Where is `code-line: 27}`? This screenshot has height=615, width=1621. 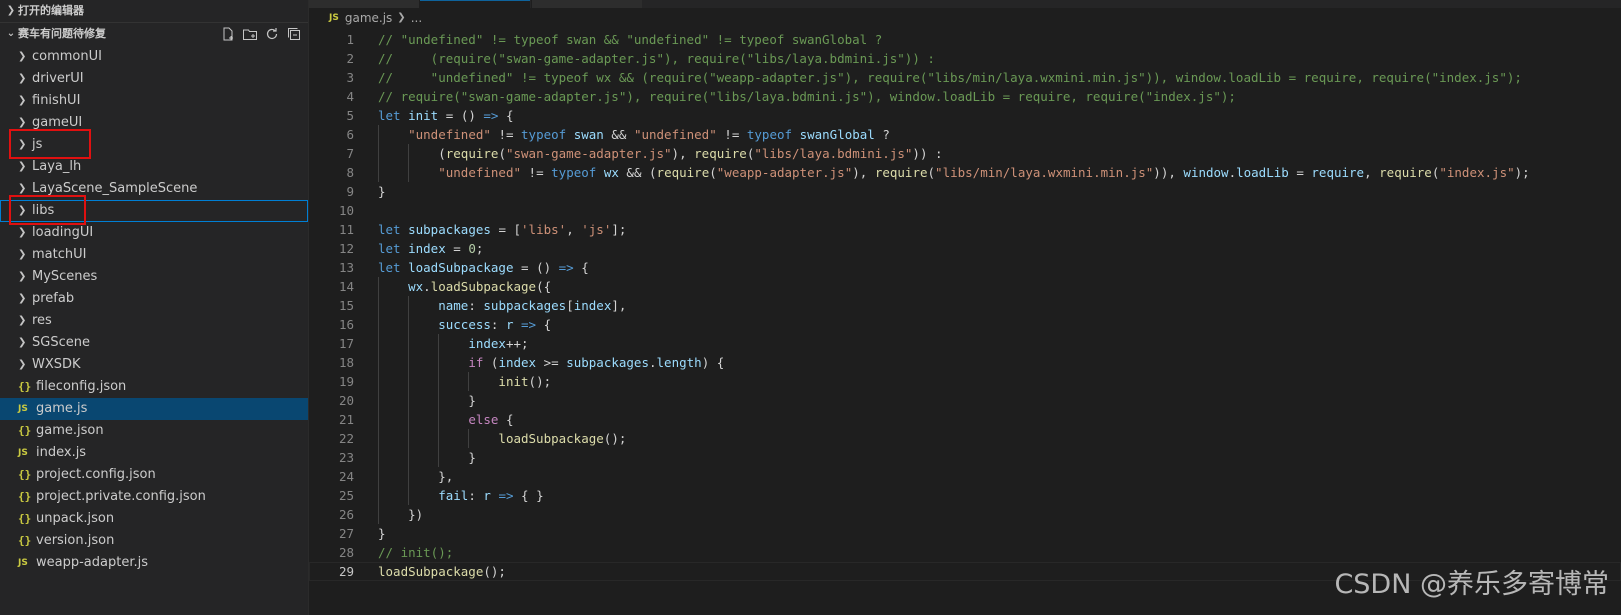 code-line: 27} is located at coordinates (965, 533).